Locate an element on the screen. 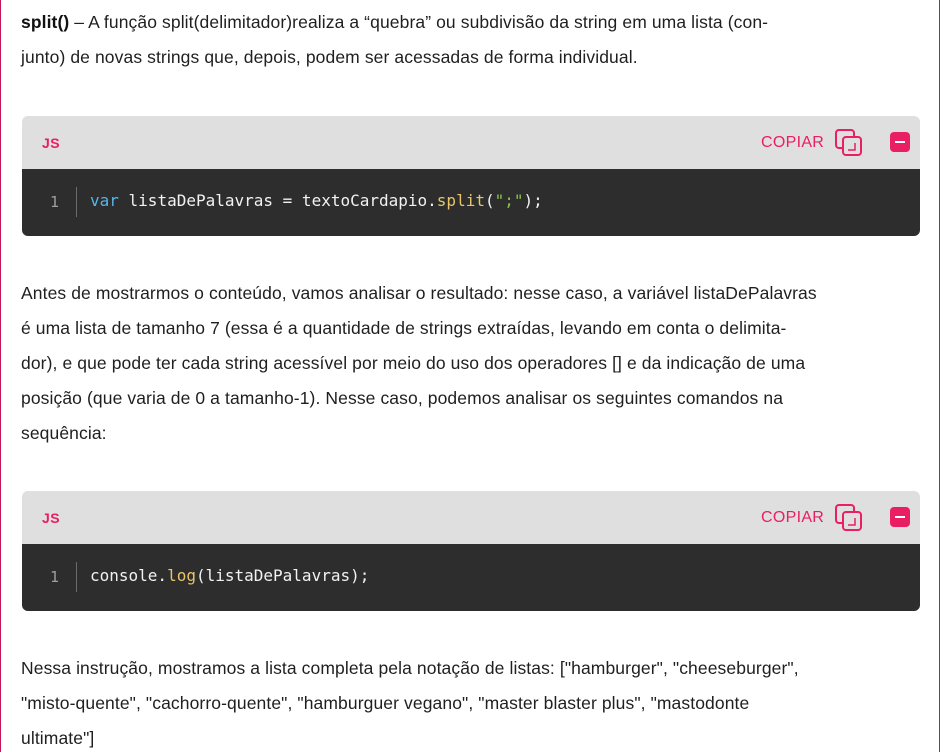 The width and height of the screenshot is (940, 756). code-token-function: split is located at coordinates (460, 200).